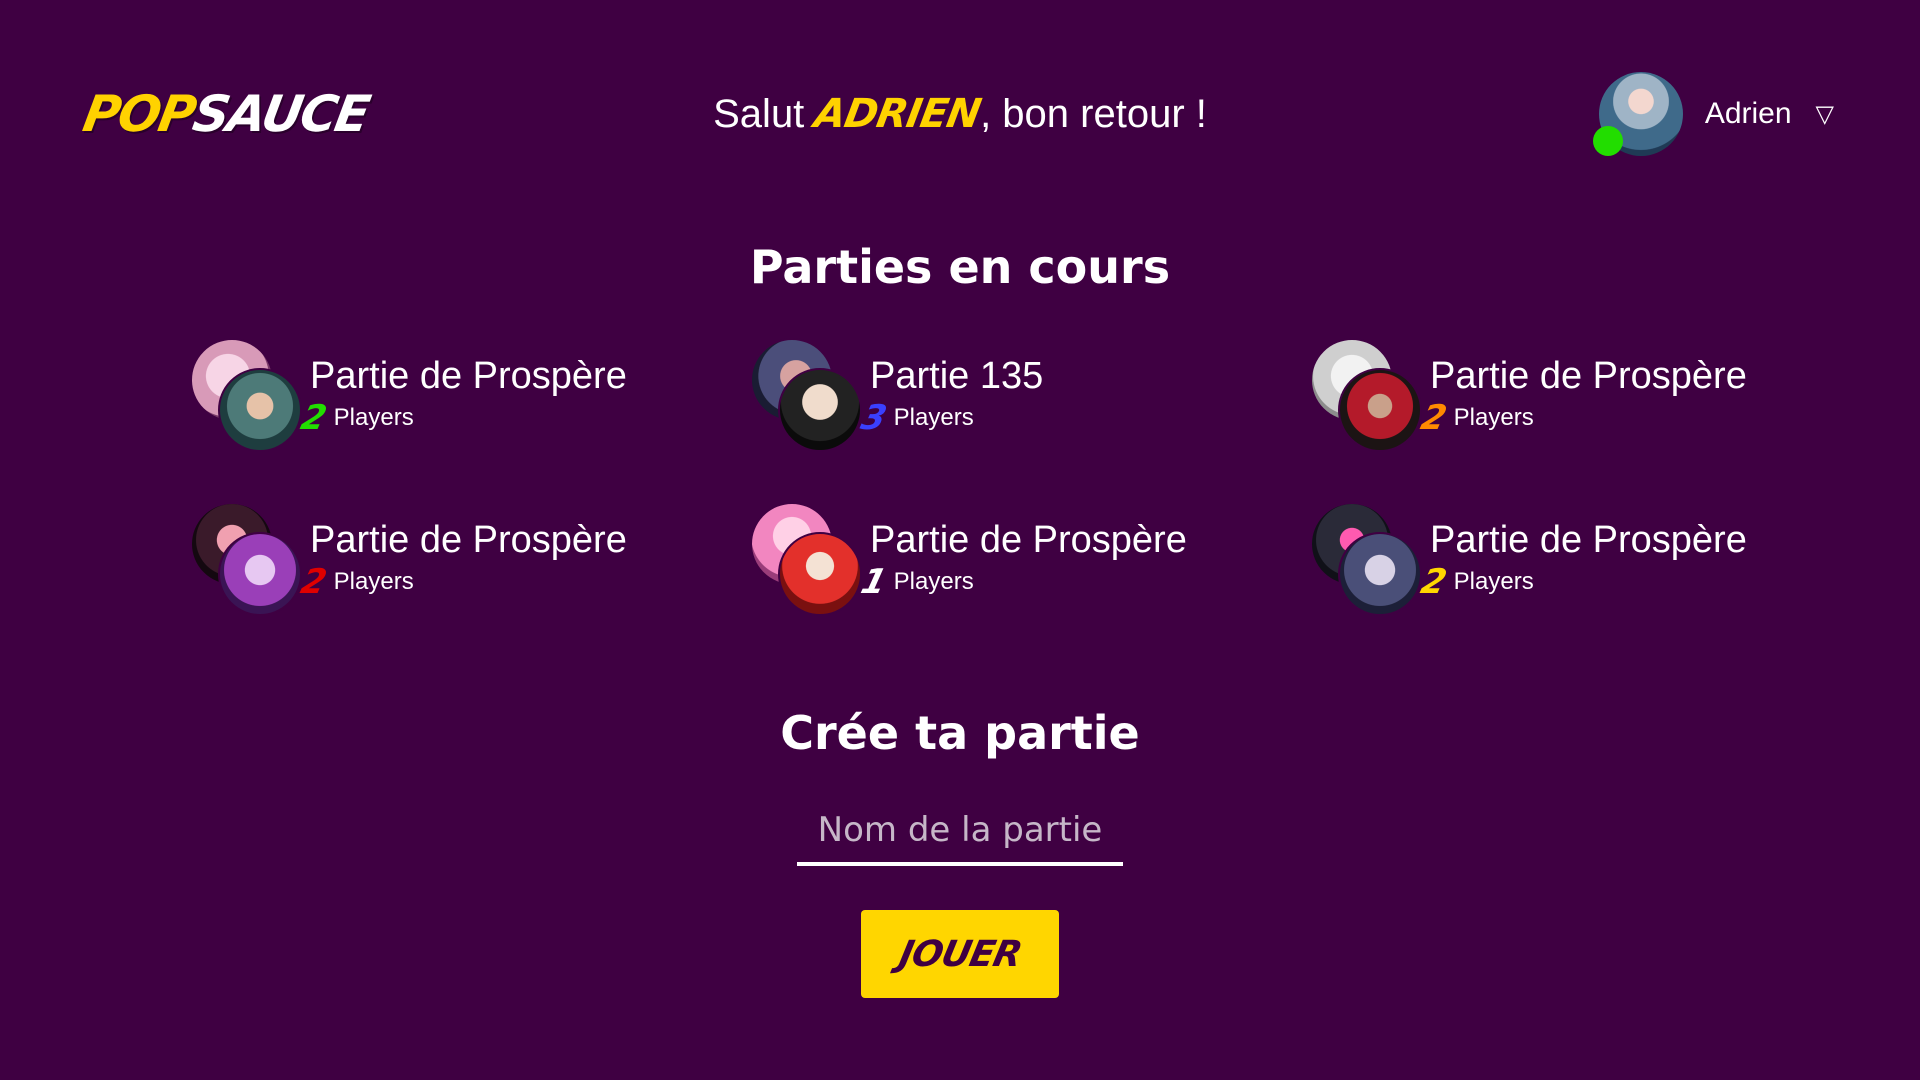 The height and width of the screenshot is (1080, 1920). I want to click on play-button-label: JOUER, so click(960, 954).